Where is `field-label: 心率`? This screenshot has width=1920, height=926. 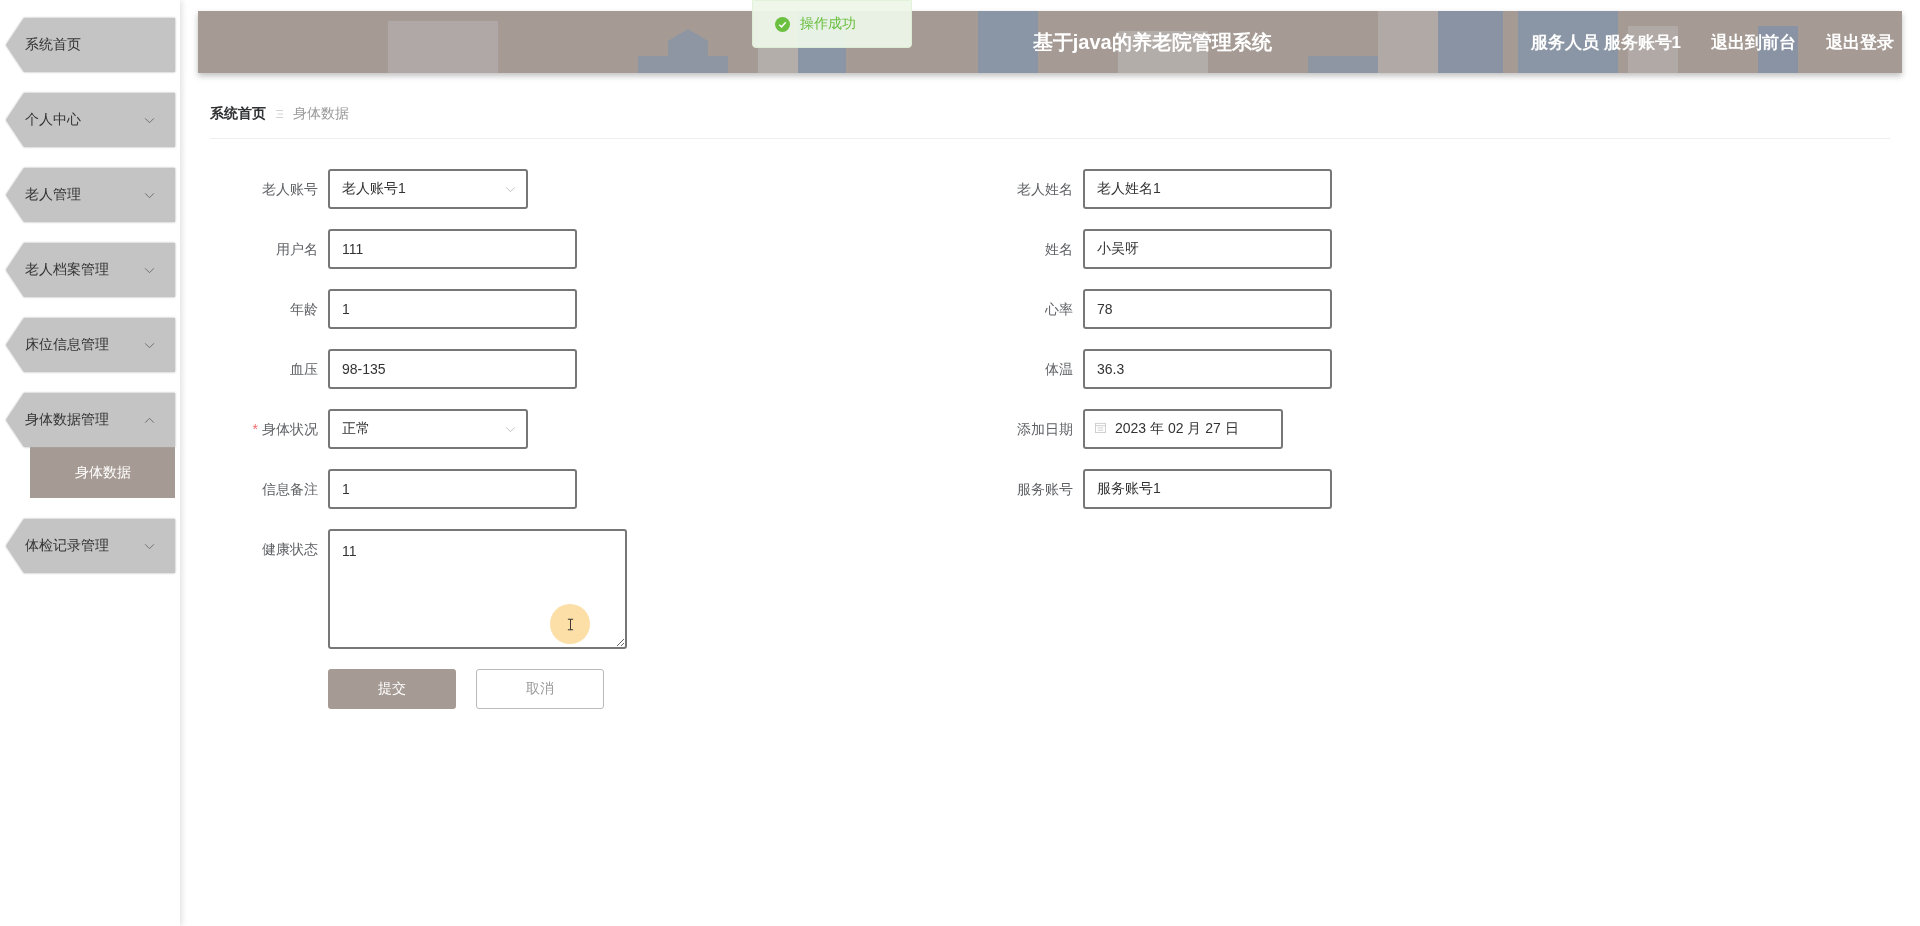
field-label: 心率 is located at coordinates (1059, 309).